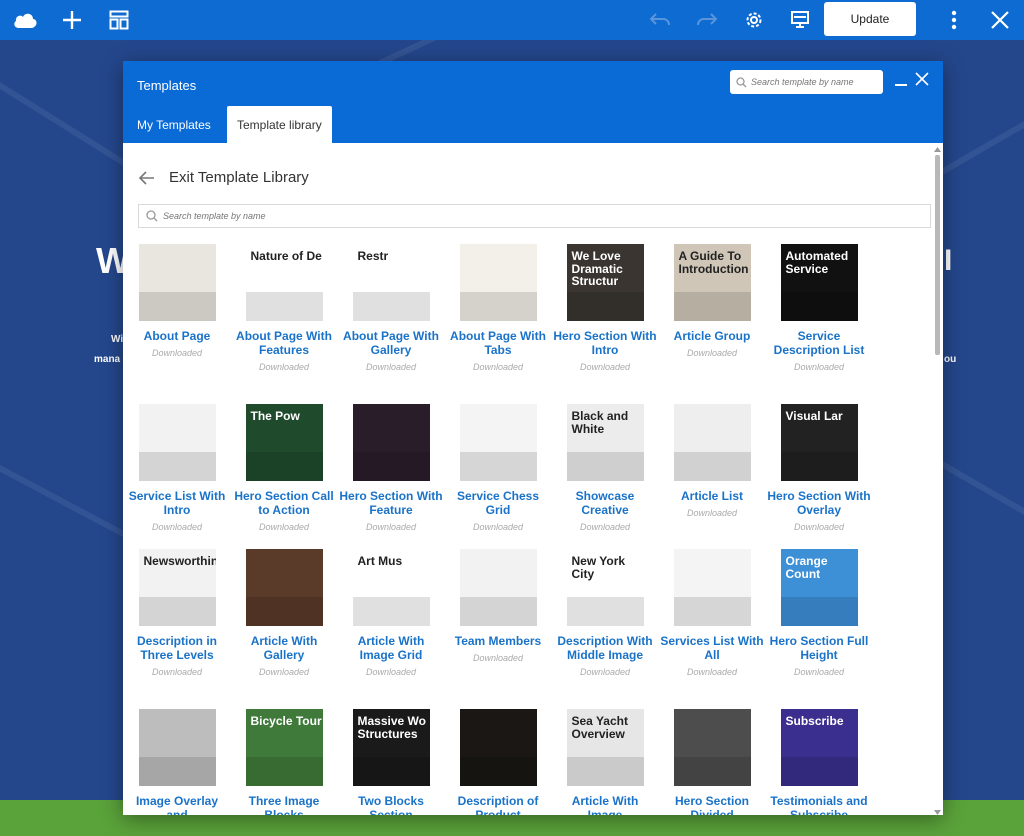 This screenshot has height=836, width=1024. What do you see at coordinates (498, 308) in the screenshot?
I see `template-card: About Page With Tabs Downloaded` at bounding box center [498, 308].